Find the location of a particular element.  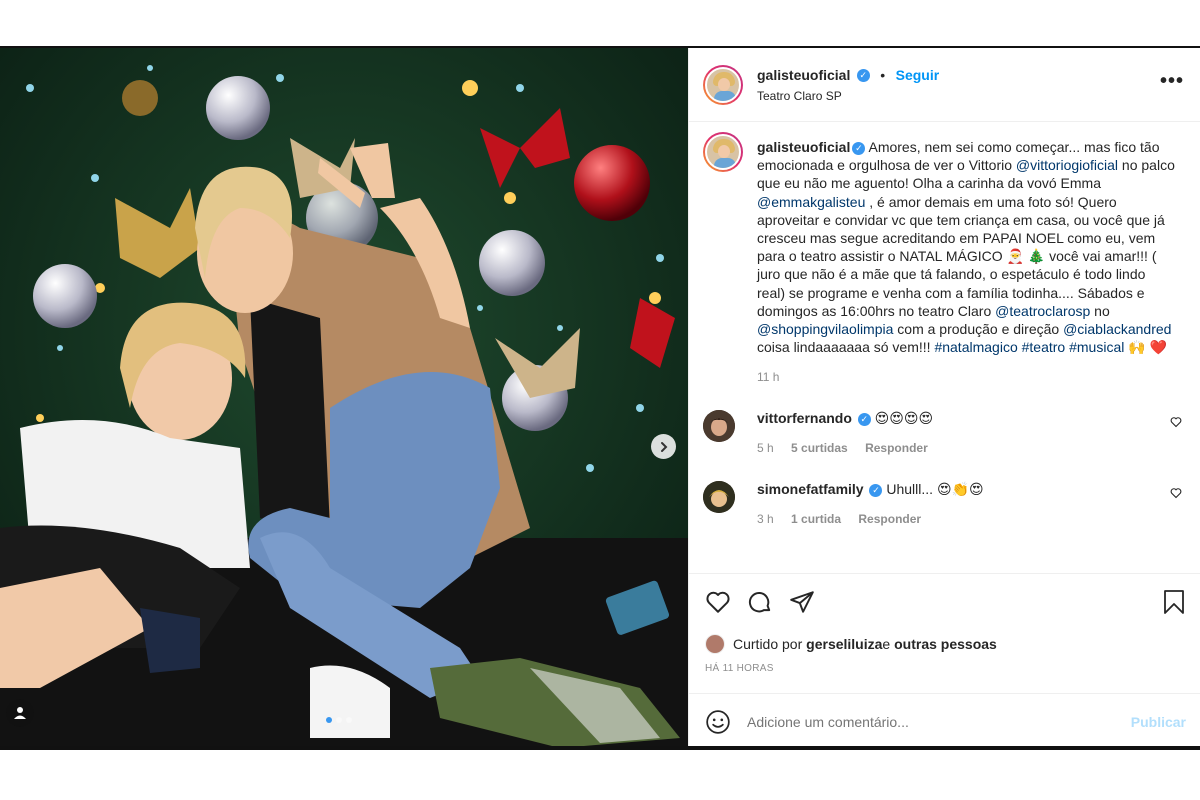

mention-link: @ciablackandred is located at coordinates (1117, 329).